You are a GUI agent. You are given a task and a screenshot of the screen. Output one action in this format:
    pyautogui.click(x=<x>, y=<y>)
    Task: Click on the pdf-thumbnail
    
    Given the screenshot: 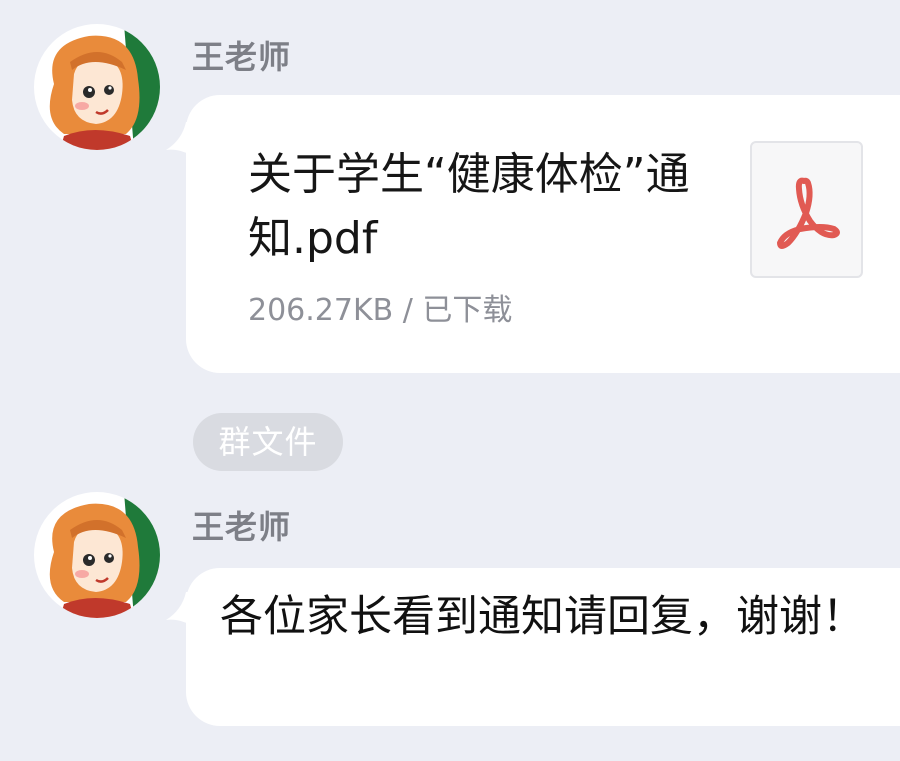 What is the action you would take?
    pyautogui.click(x=806, y=209)
    